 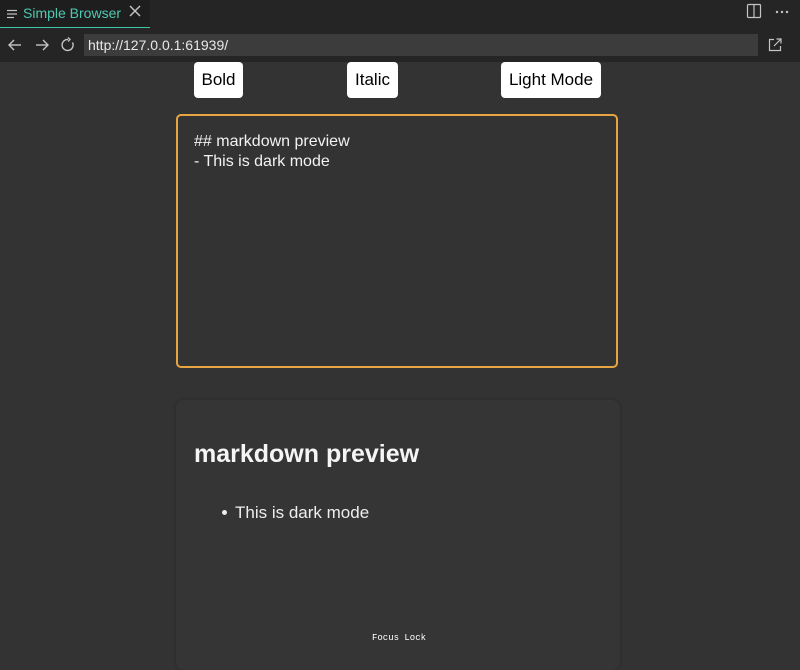 I want to click on url-input, so click(x=421, y=45).